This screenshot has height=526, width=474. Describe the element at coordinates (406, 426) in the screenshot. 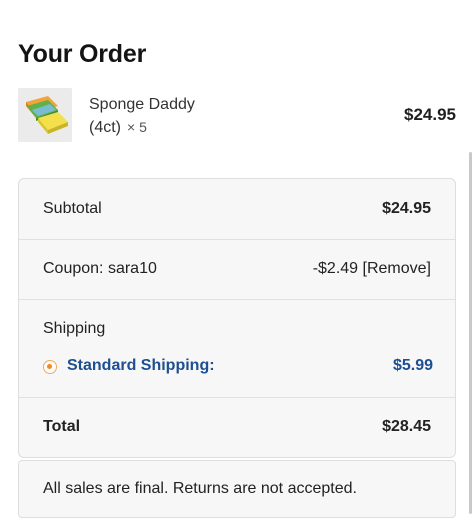

I see `total-value: $28.45` at that location.